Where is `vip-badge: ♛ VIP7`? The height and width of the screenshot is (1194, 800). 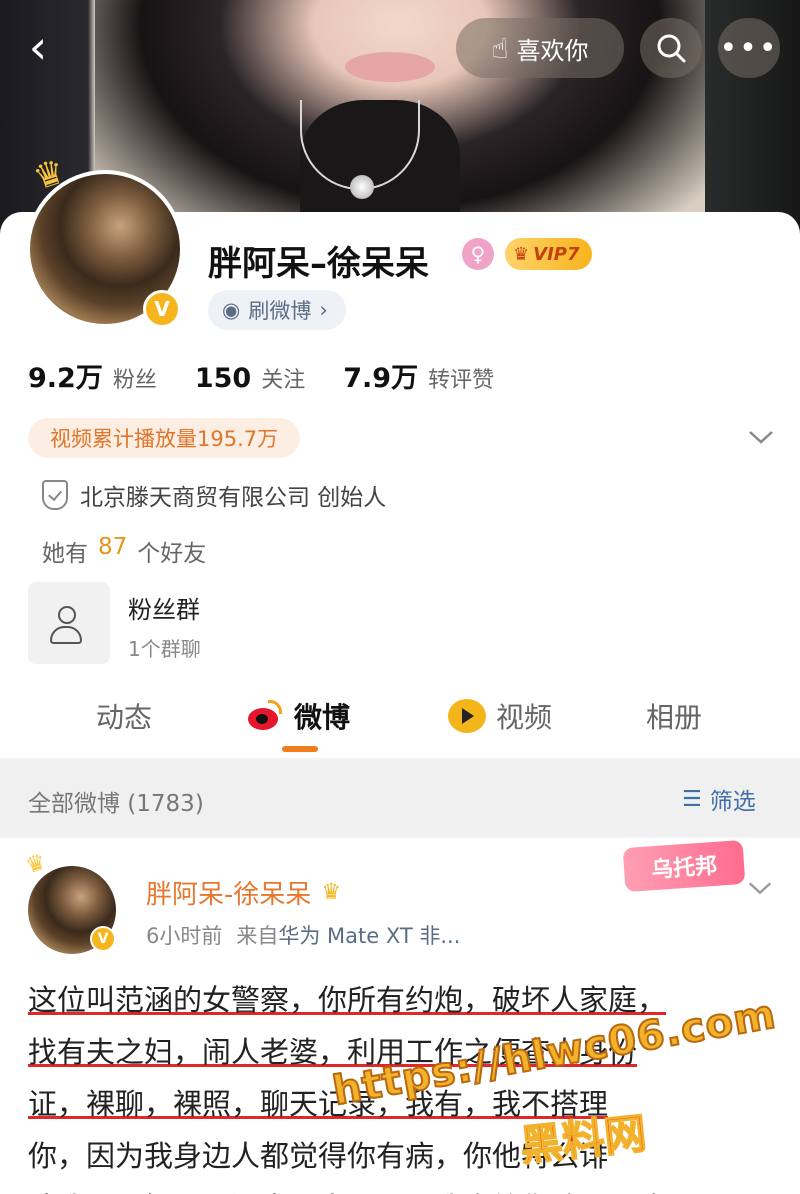 vip-badge: ♛ VIP7 is located at coordinates (548, 254).